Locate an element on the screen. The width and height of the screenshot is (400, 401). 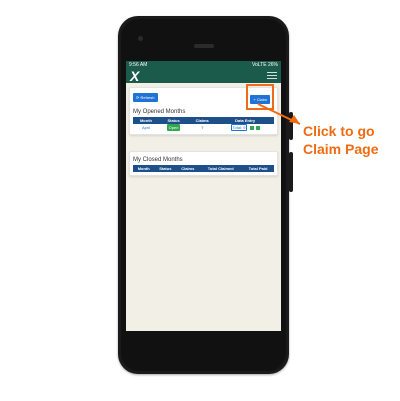
annotation-line-2: Claim Page is located at coordinates (341, 149).